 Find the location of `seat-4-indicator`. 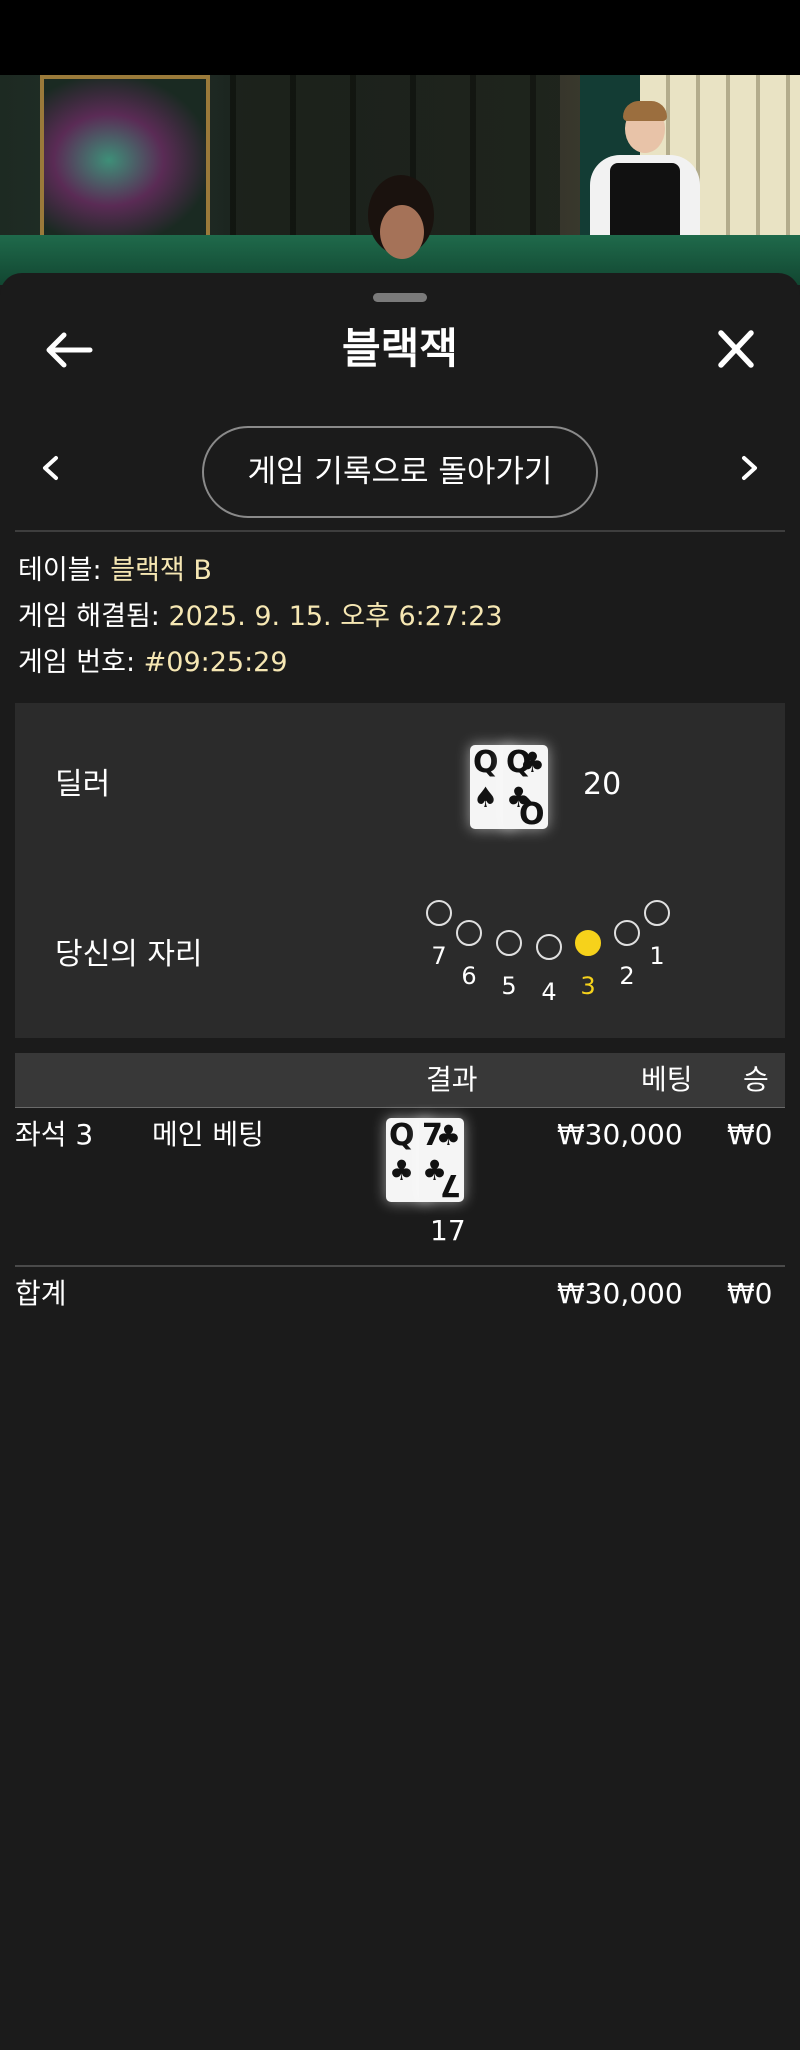

seat-4-indicator is located at coordinates (549, 947).